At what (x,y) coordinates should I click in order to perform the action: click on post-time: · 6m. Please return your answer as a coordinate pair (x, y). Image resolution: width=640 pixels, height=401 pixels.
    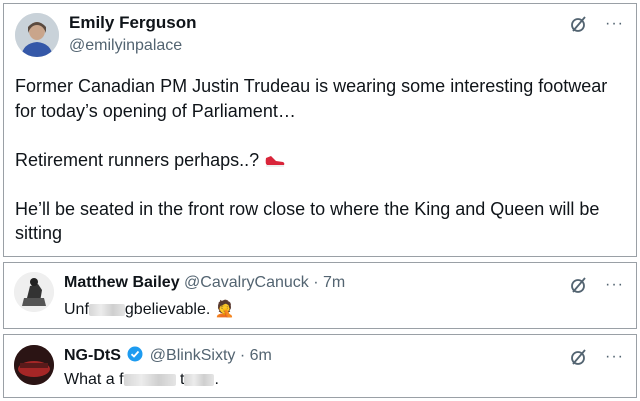
    Looking at the image, I should click on (253, 355).